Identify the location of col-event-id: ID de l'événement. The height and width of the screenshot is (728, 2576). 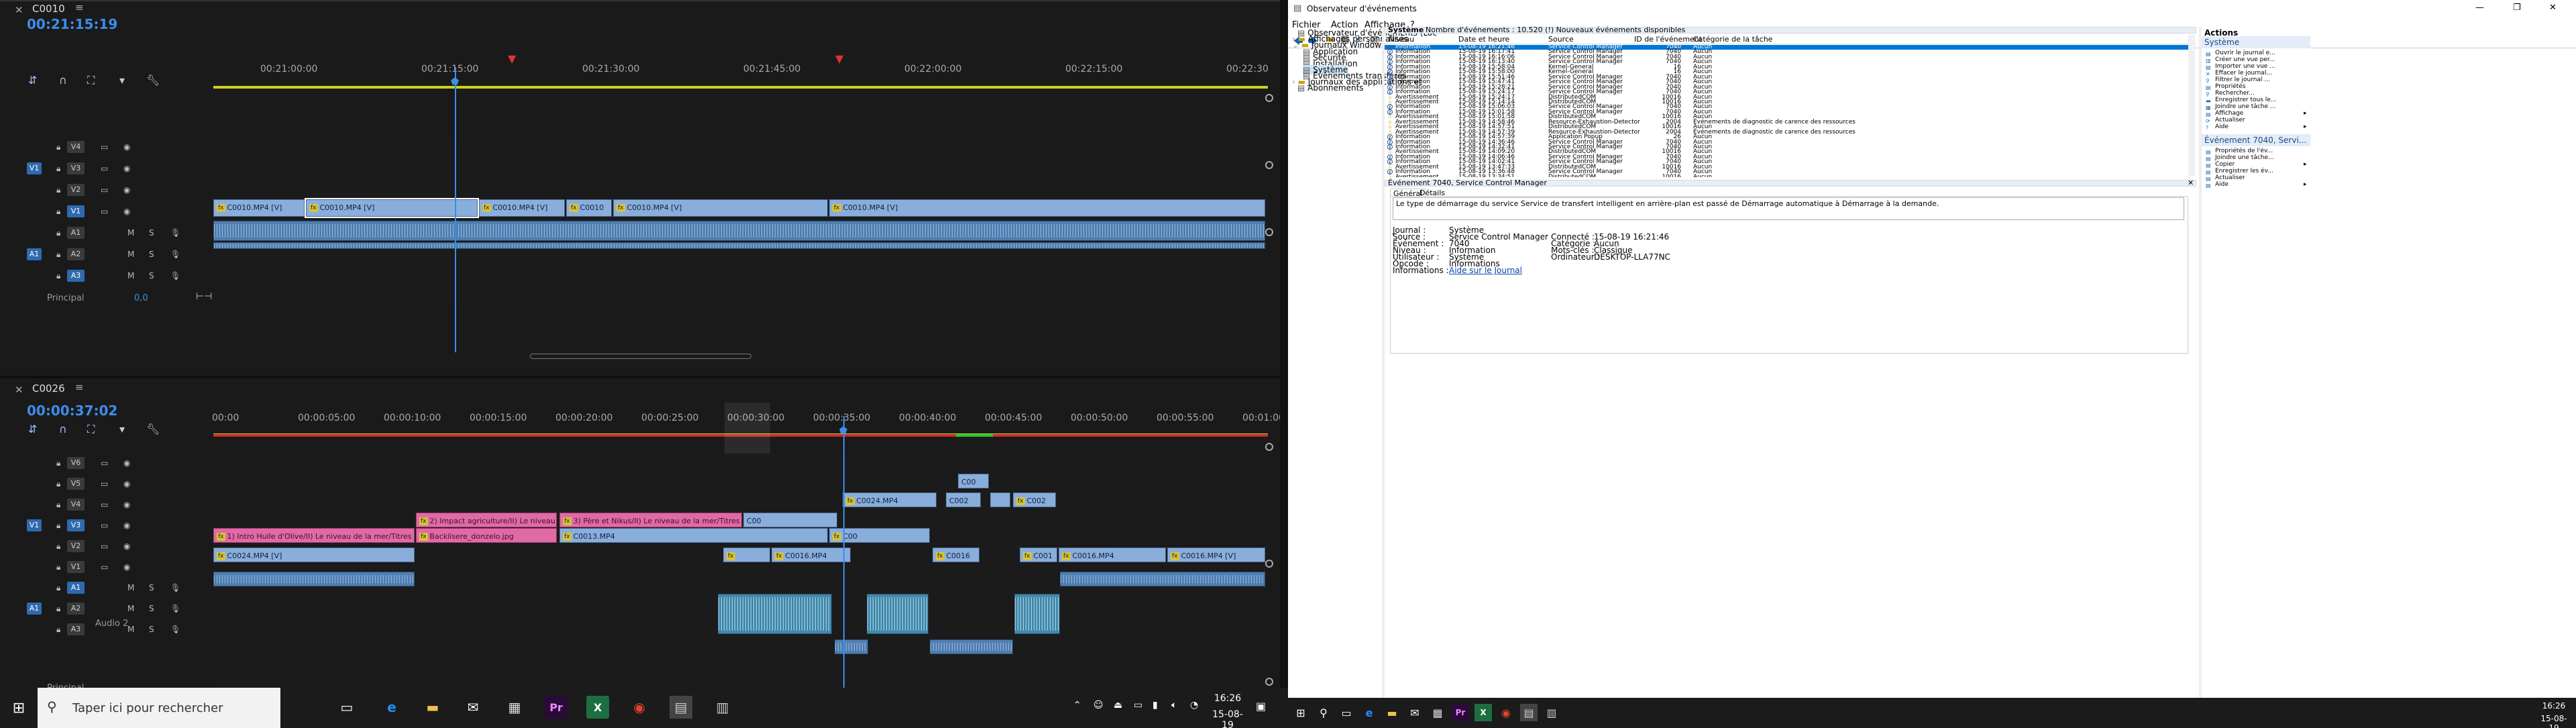
(1668, 39).